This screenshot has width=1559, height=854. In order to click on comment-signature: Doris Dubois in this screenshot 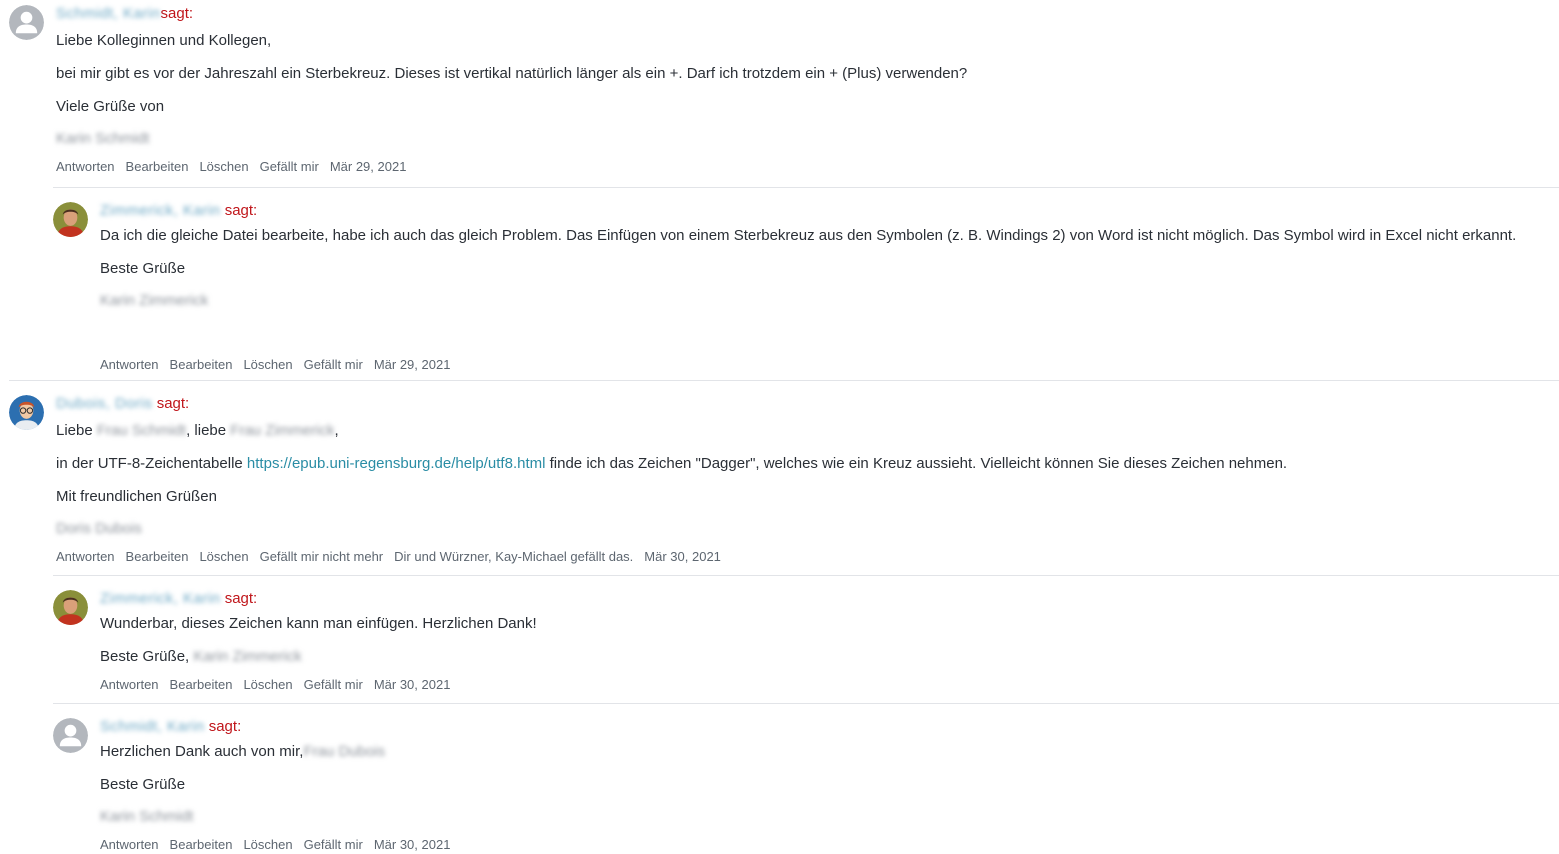, I will do `click(99, 528)`.